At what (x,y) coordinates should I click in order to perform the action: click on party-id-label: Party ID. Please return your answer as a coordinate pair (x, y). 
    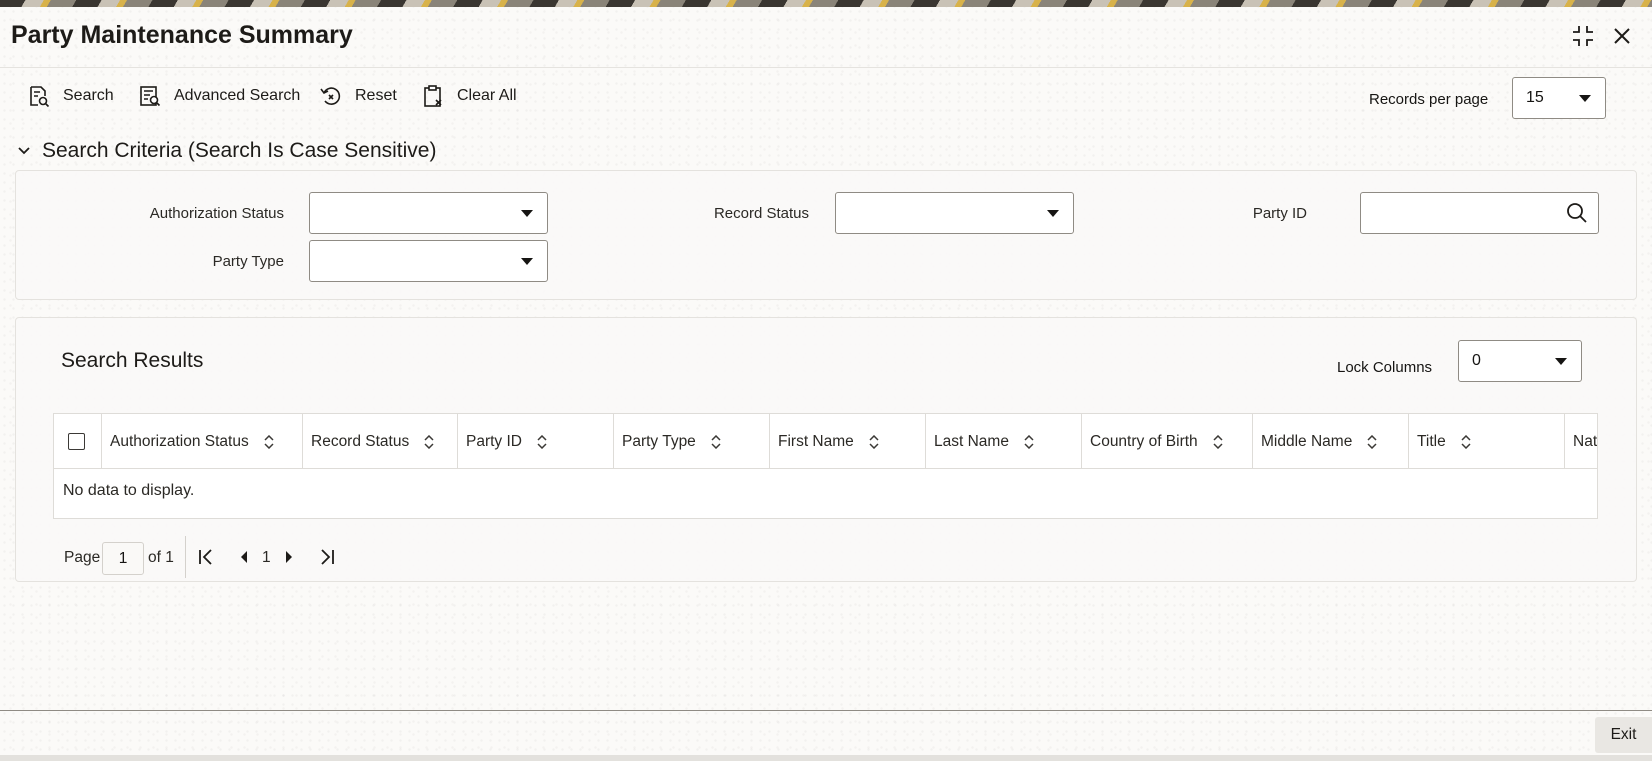
    Looking at the image, I should click on (1279, 213).